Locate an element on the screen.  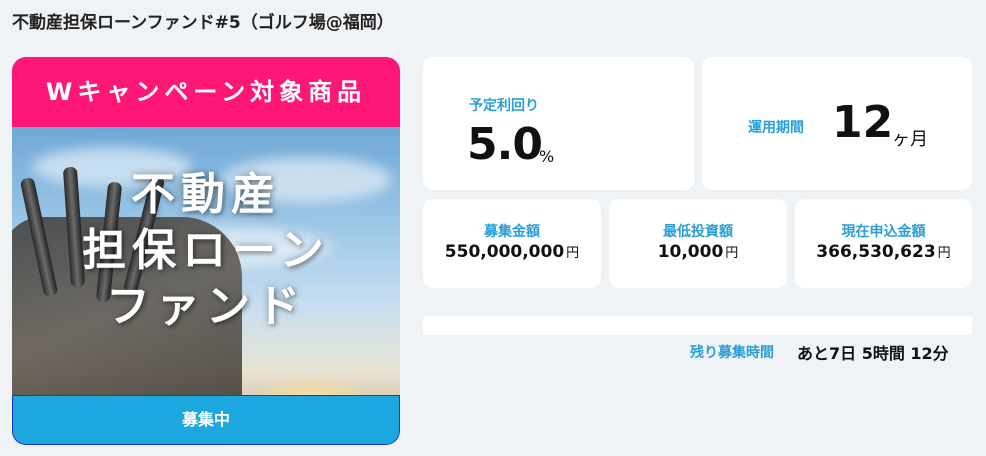
min-investment-unit: 円 is located at coordinates (732, 253).